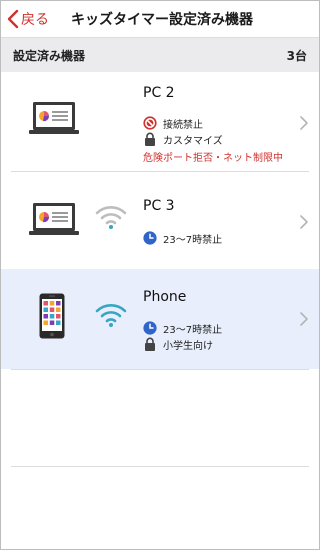 The width and height of the screenshot is (320, 550). What do you see at coordinates (165, 297) in the screenshot?
I see `device-name: Phone` at bounding box center [165, 297].